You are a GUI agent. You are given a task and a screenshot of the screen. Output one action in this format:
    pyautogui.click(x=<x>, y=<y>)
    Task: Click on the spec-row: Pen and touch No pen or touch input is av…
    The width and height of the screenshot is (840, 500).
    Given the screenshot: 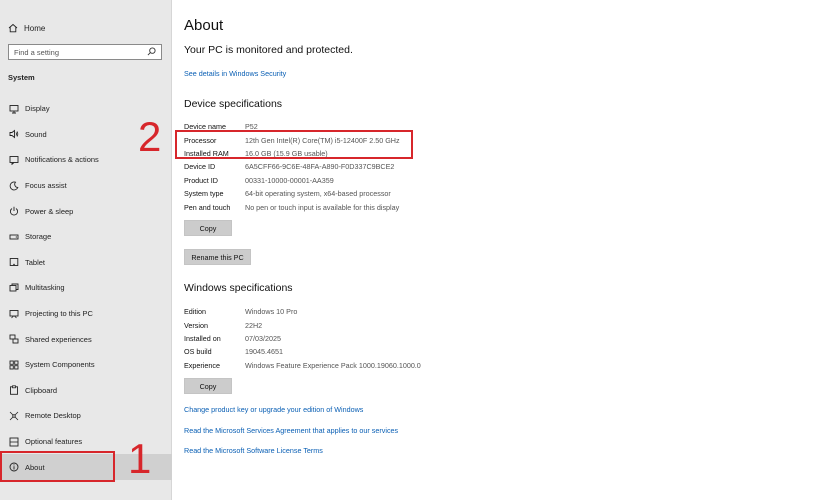 What is the action you would take?
    pyautogui.click(x=394, y=206)
    